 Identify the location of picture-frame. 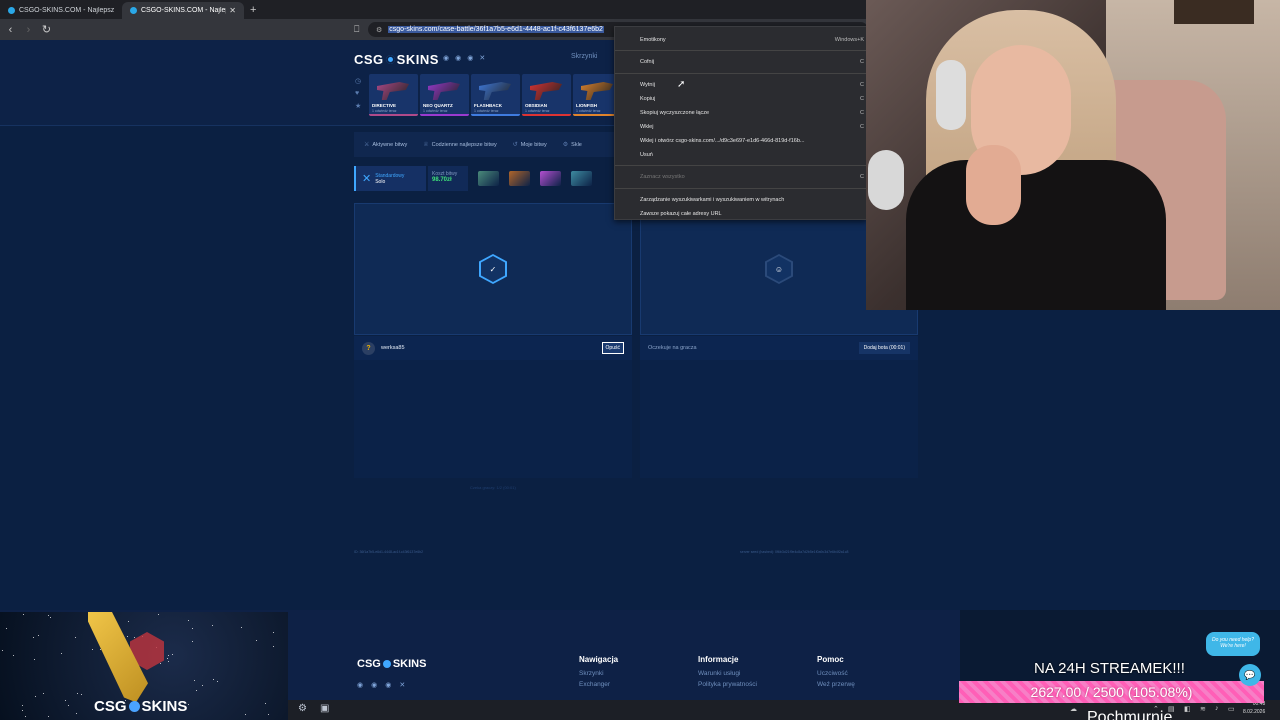
(1214, 12).